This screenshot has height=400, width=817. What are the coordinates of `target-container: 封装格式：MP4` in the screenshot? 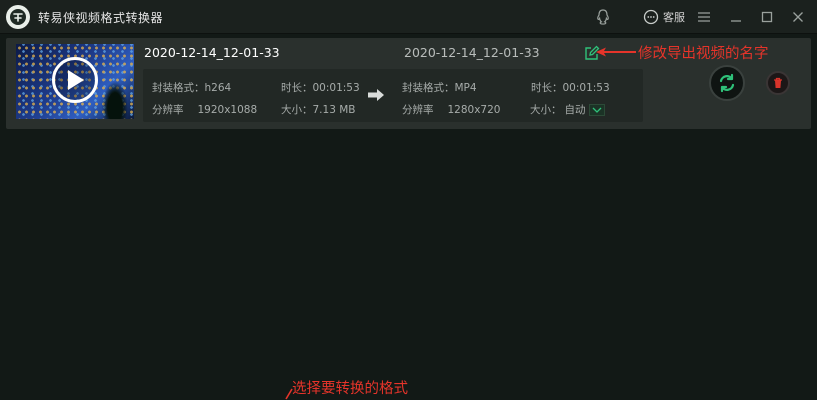 It's located at (439, 87).